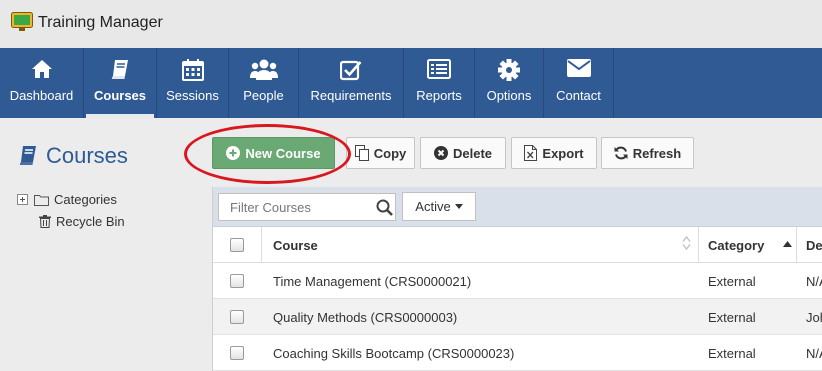 This screenshot has height=371, width=822. What do you see at coordinates (45, 221) in the screenshot?
I see `trash-icon` at bounding box center [45, 221].